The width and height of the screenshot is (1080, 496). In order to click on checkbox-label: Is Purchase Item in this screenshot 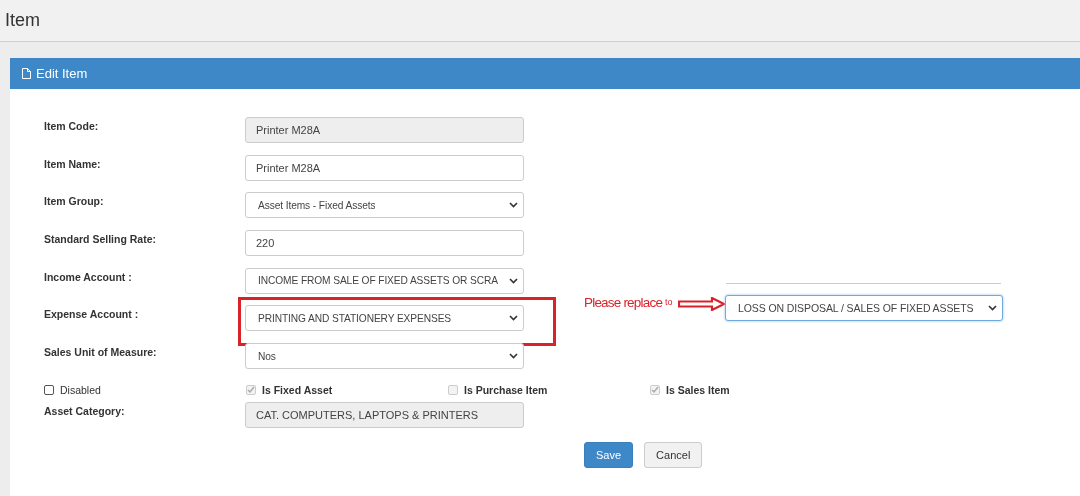, I will do `click(506, 389)`.